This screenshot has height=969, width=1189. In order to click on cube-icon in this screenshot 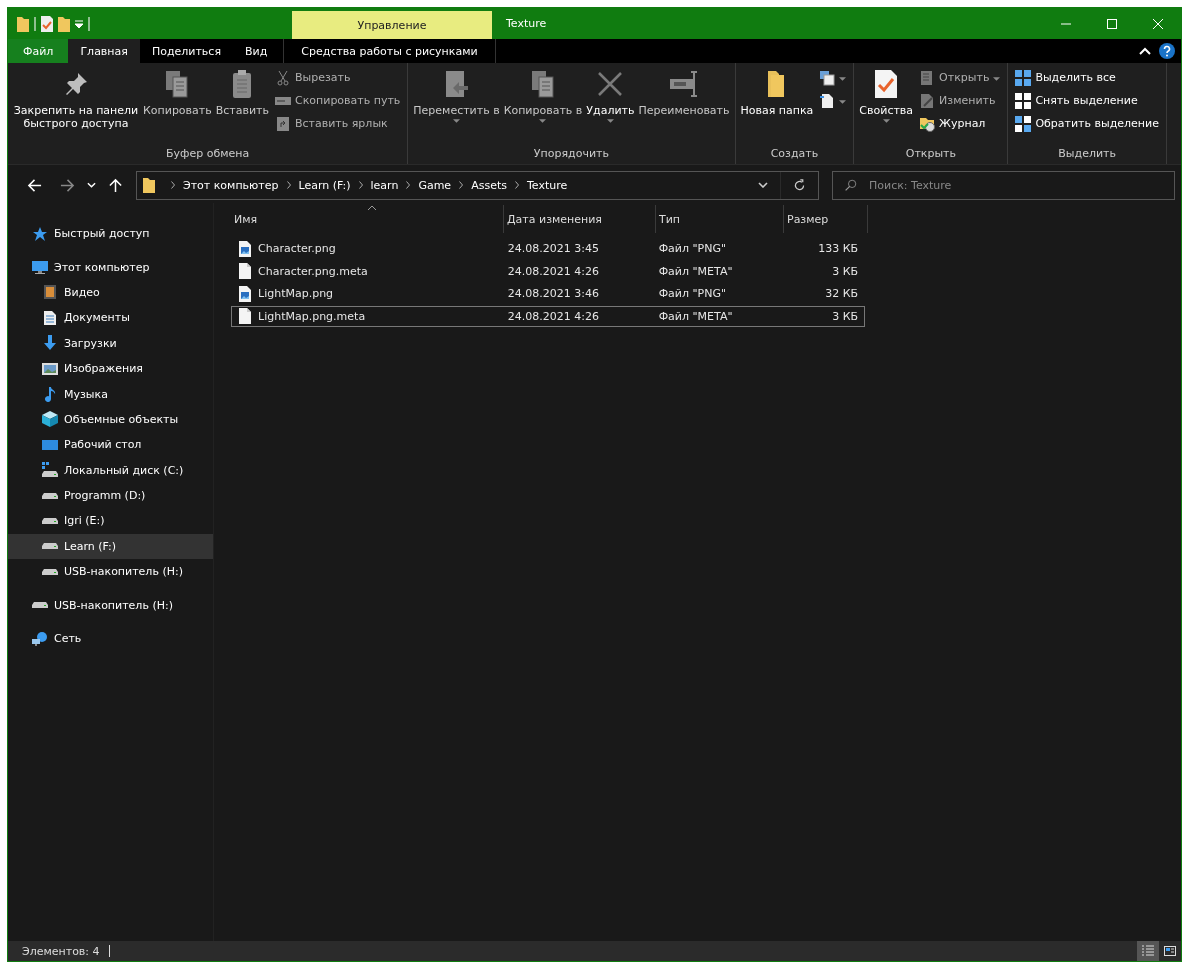, I will do `click(50, 419)`.